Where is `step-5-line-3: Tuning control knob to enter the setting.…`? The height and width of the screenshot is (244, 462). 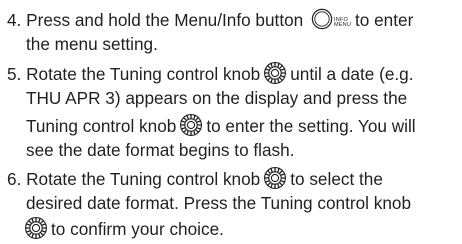 step-5-line-3: Tuning control knob to enter the setting.… is located at coordinates (221, 126).